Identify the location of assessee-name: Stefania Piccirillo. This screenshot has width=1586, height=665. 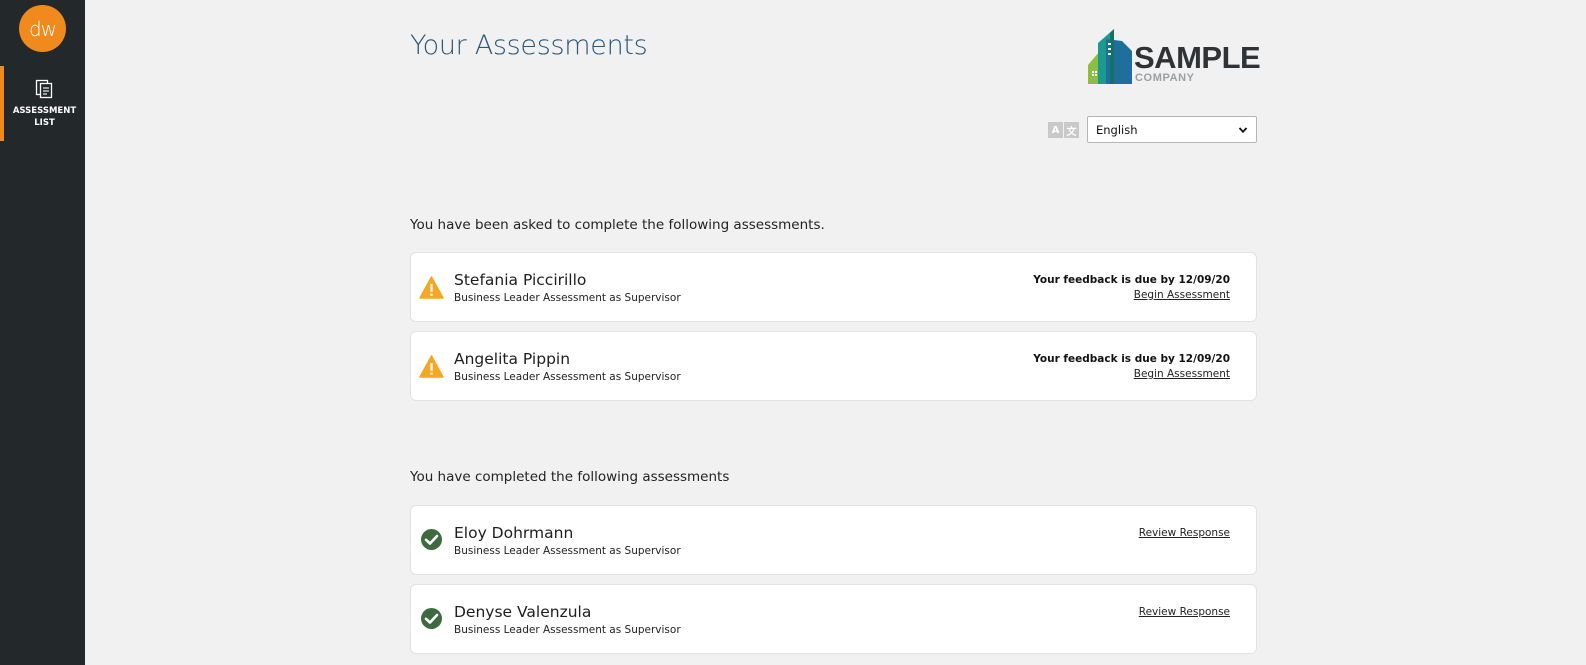
(520, 280).